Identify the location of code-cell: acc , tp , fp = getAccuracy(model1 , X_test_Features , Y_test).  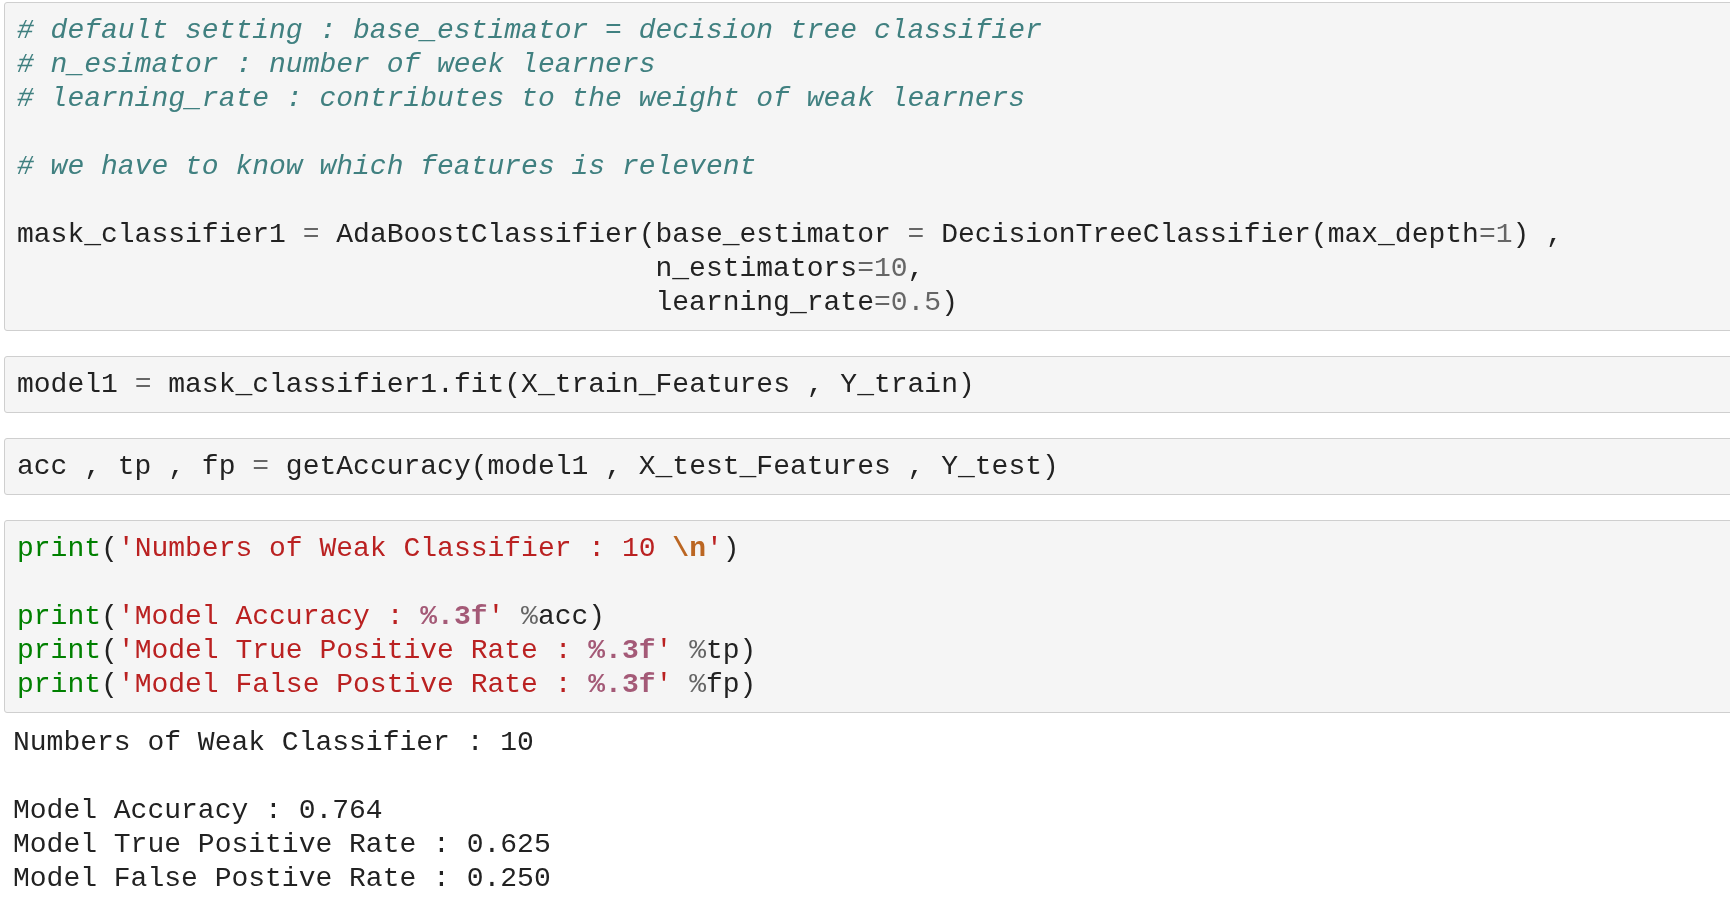
(867, 466).